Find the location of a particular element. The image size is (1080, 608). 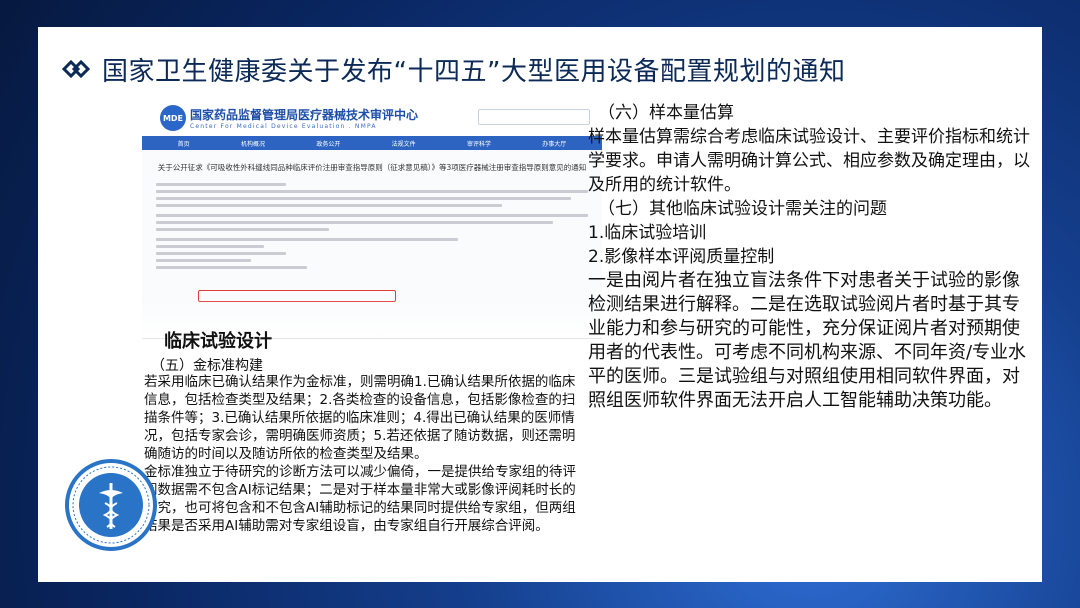

subheading-other-issues: （七）其他临床试验设计需关注的问题 is located at coordinates (742, 209).